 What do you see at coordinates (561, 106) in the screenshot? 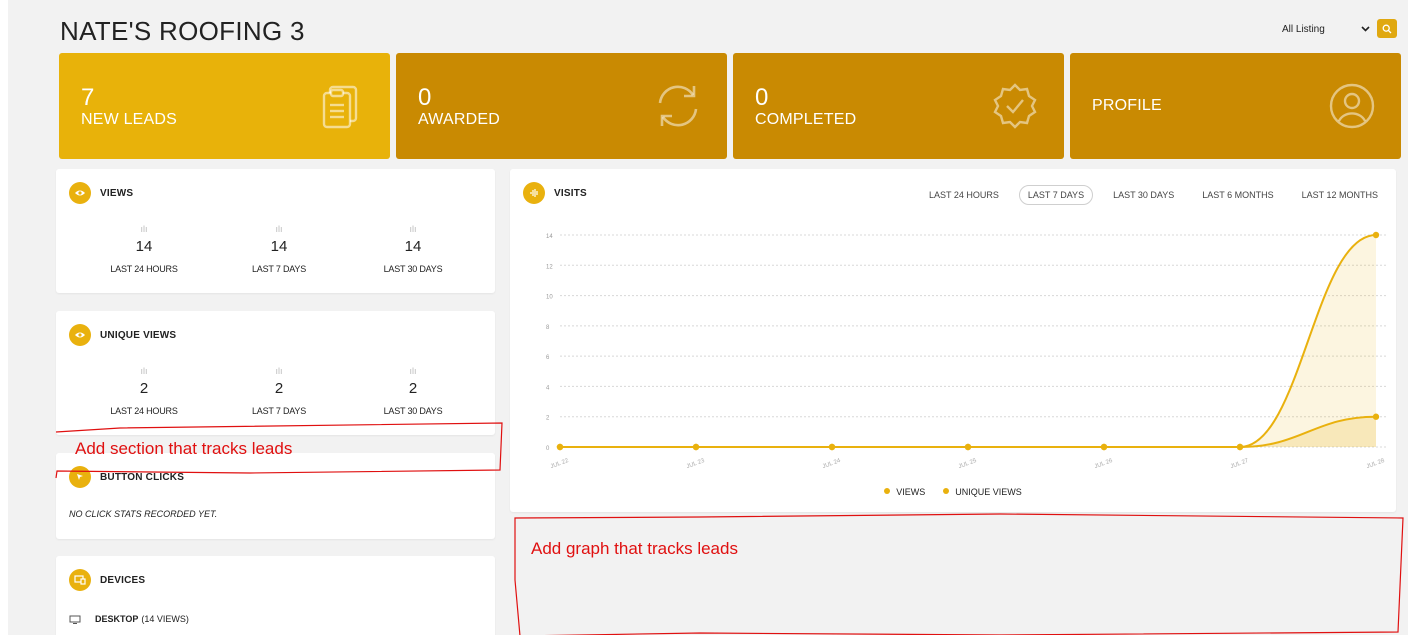
I see `awarded-card: 0 AWARDED` at bounding box center [561, 106].